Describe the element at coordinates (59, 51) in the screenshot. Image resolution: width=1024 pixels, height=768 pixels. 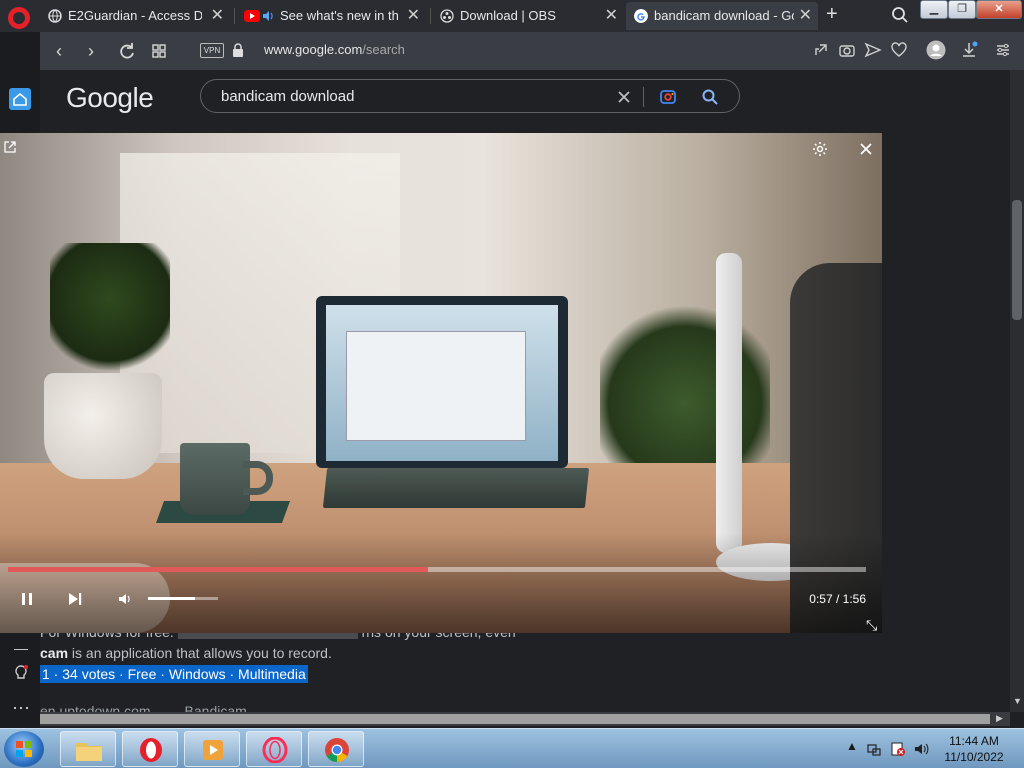
I see `back-button: ‹` at that location.